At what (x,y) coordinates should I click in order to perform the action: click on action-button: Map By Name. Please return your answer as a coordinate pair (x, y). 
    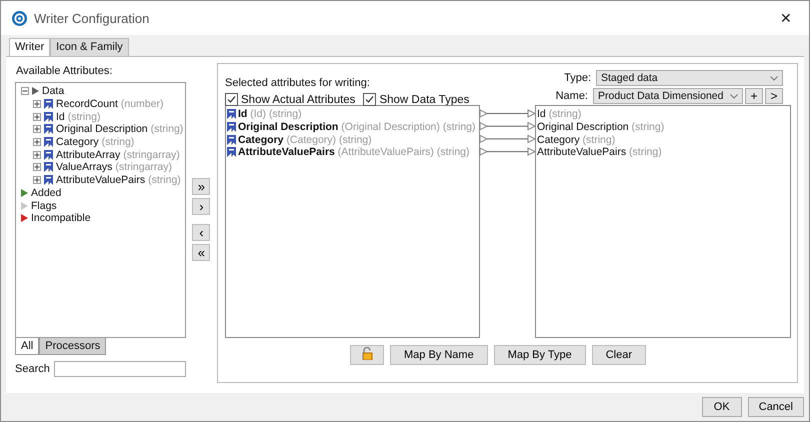
    Looking at the image, I should click on (439, 355).